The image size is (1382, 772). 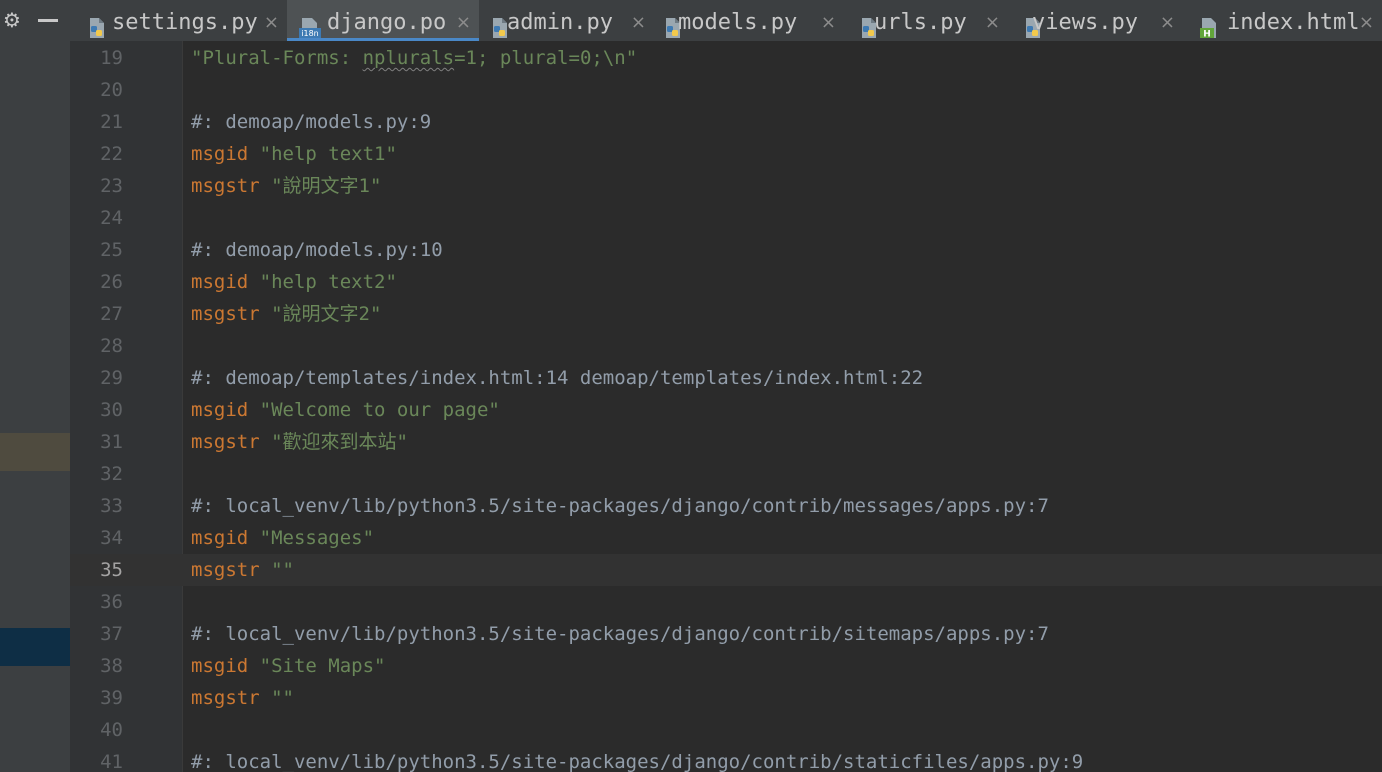 I want to click on comment-token: #: demoap/models.py:9, so click(x=311, y=122).